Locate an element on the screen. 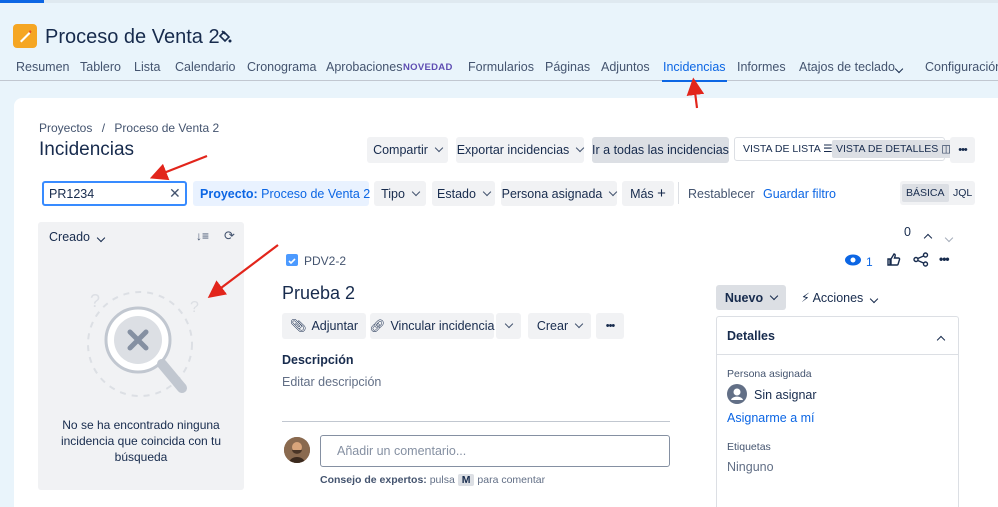 Image resolution: width=998 pixels, height=507 pixels. assignee-label: Persona asignada is located at coordinates (552, 193).